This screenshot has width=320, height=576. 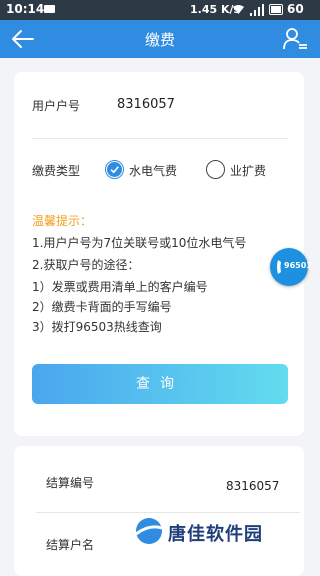 I want to click on settlement-name-label: 结算户名, so click(x=70, y=545).